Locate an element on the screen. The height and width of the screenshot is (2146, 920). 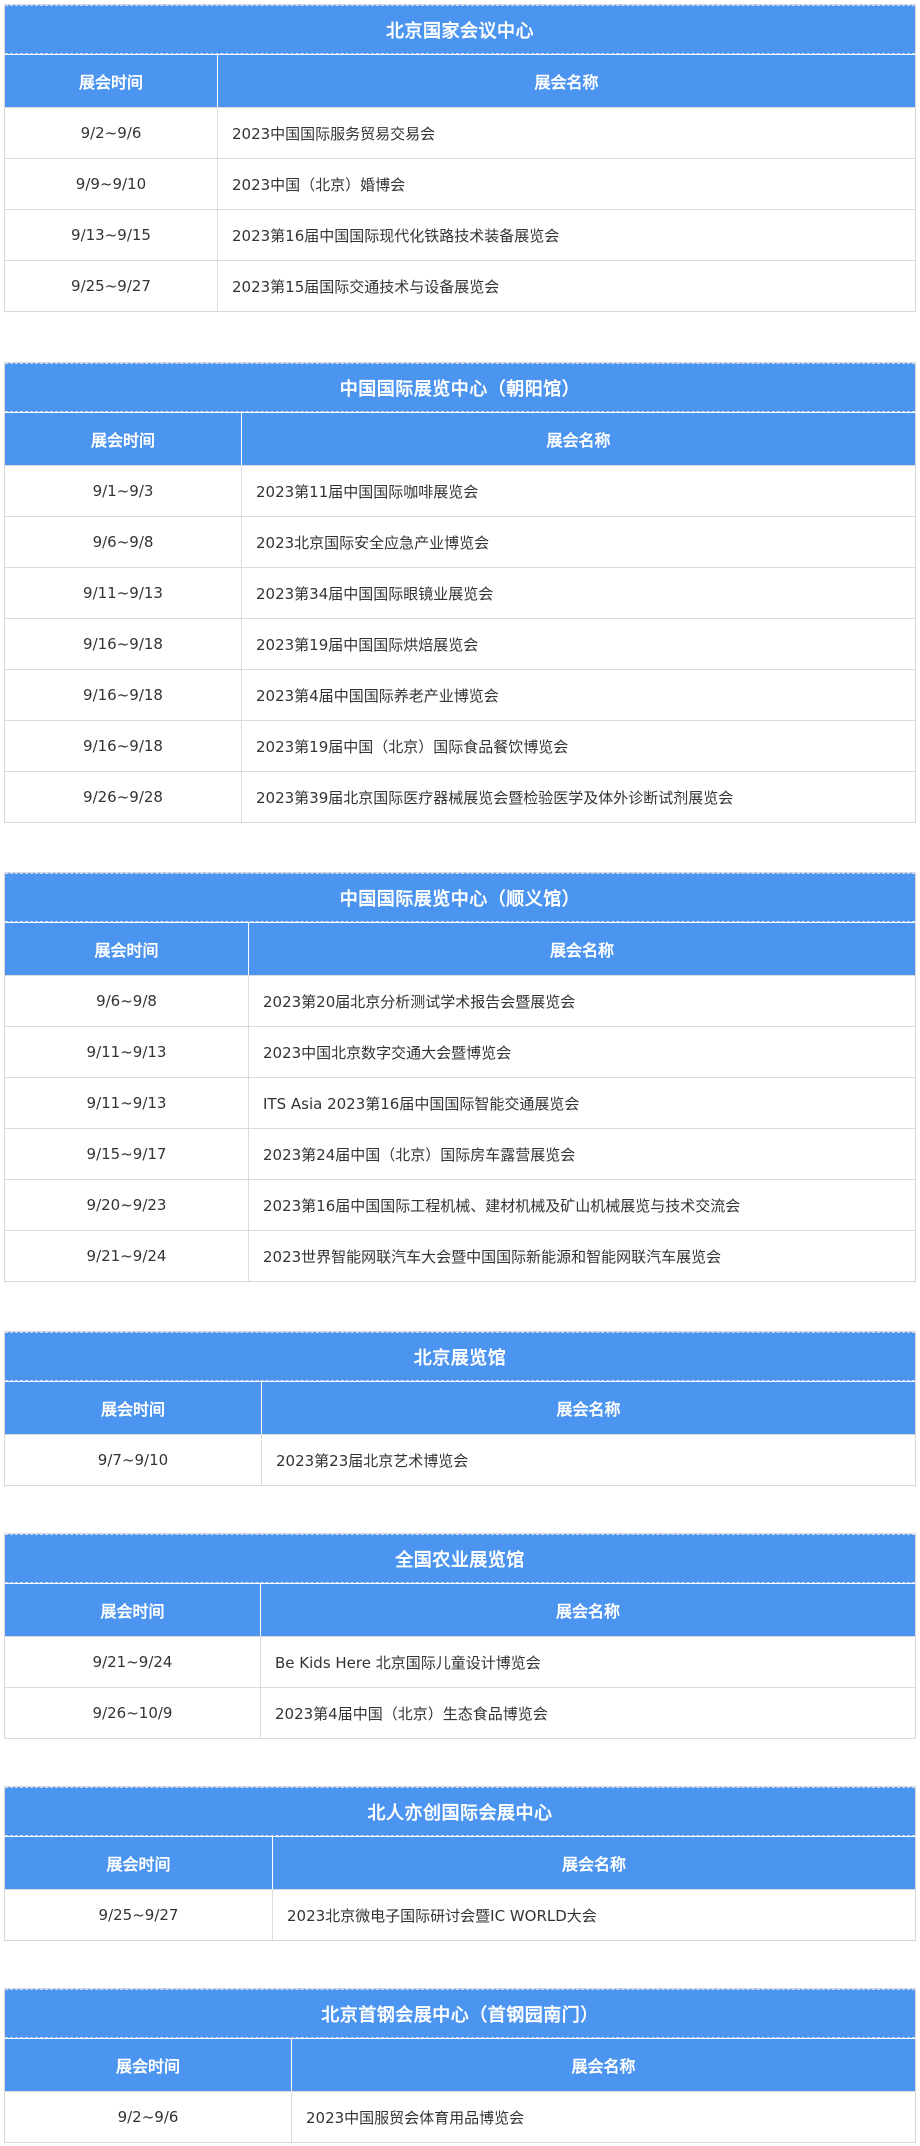
table-row: 9/9~9/10 2023中国（北京）婚博会 is located at coordinates (460, 183).